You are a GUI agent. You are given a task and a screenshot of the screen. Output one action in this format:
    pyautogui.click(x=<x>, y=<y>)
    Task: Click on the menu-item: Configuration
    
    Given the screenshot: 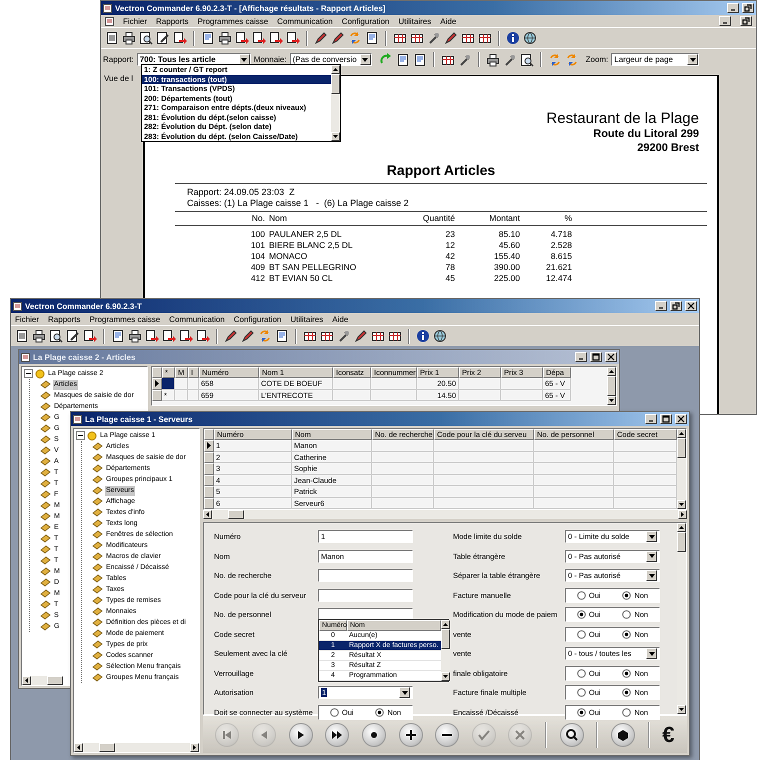 What is the action you would take?
    pyautogui.click(x=366, y=21)
    